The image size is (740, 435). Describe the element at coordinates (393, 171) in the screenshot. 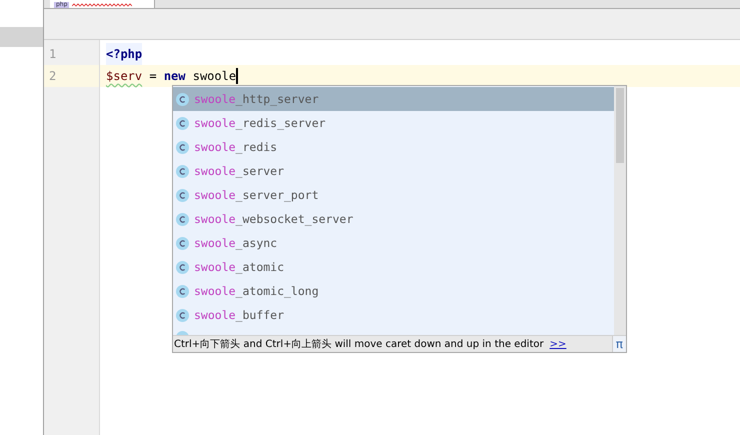

I see `completion-item: swoole_server` at that location.